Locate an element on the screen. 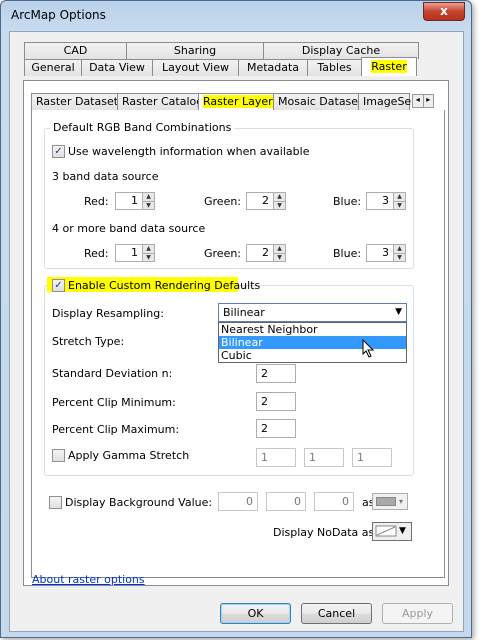 The width and height of the screenshot is (480, 640). clip-min-label: Percent Clip Minimum: is located at coordinates (114, 402).